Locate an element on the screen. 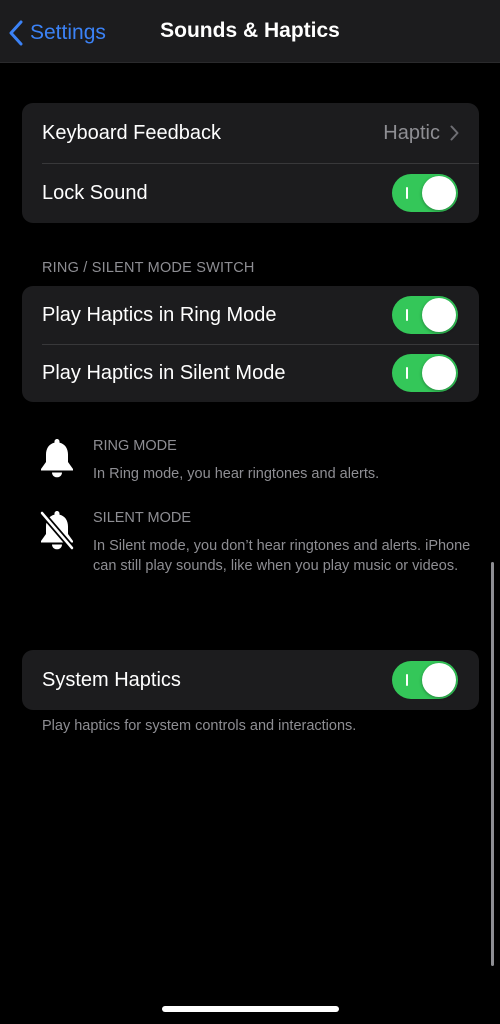 This screenshot has width=500, height=1024. silent-mode-haptics-toggle is located at coordinates (425, 373).